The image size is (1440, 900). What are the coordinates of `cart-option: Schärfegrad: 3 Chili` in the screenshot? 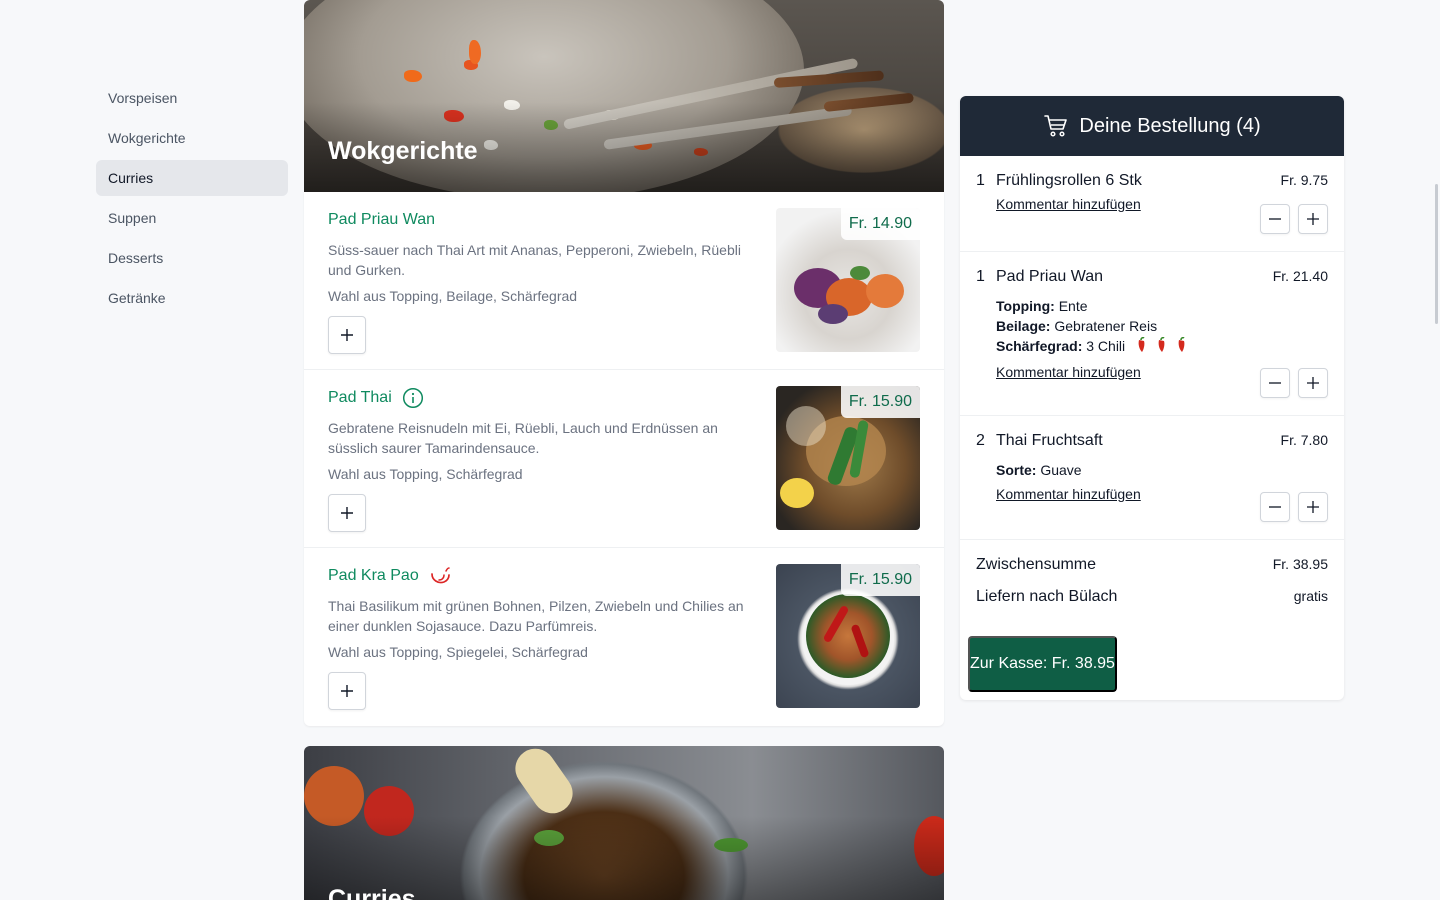 It's located at (1162, 347).